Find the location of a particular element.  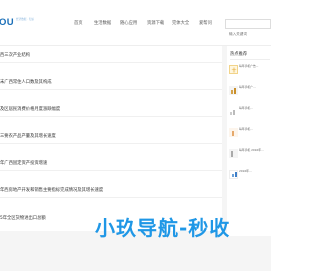

article-row: 末广西常住人口数及其构成 is located at coordinates (111, 85).